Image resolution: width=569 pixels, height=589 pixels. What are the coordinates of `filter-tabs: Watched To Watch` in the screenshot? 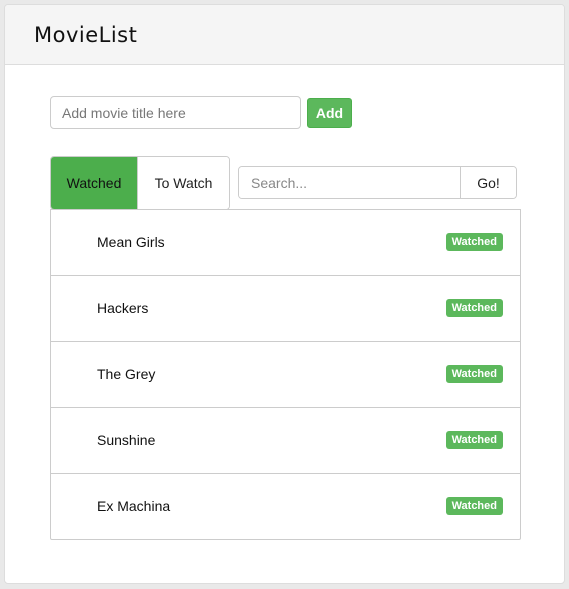 It's located at (140, 183).